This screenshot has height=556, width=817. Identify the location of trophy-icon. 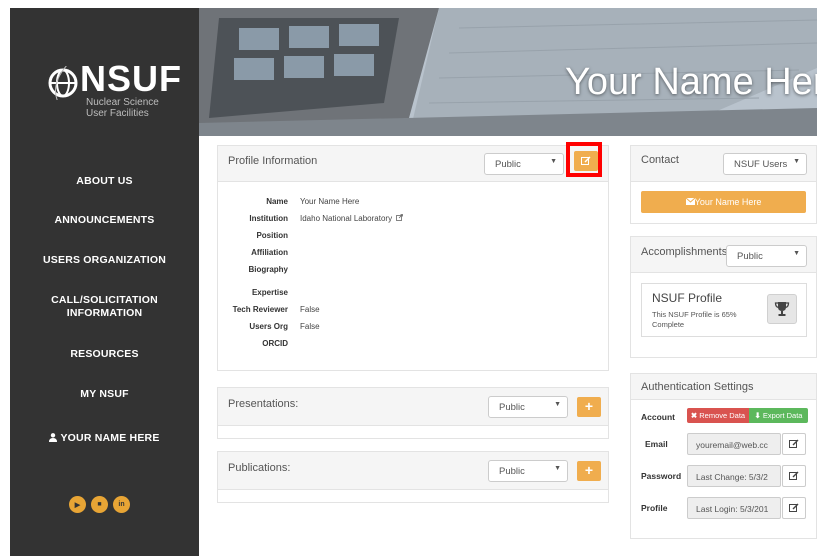
(782, 309).